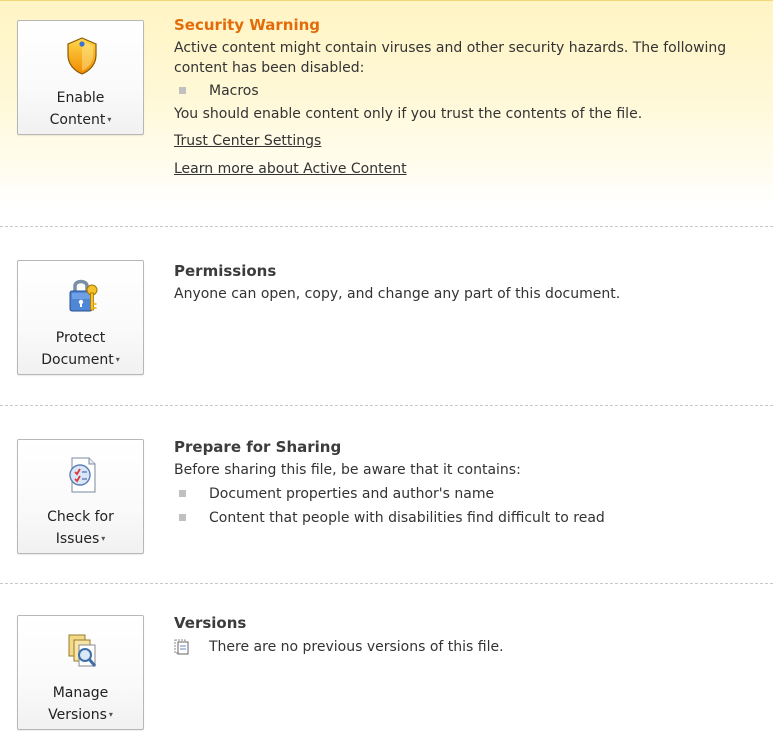  What do you see at coordinates (258, 447) in the screenshot?
I see `prepare-for-sharing-title: Prepare for Sharing` at bounding box center [258, 447].